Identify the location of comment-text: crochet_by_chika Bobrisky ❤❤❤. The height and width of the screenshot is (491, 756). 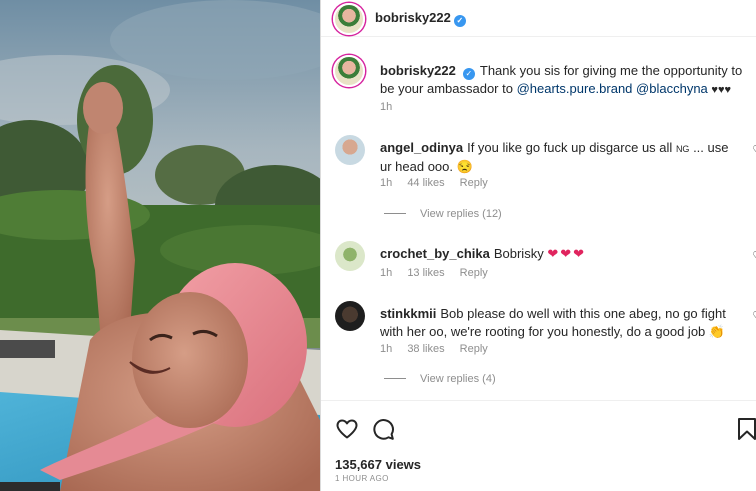
(560, 254).